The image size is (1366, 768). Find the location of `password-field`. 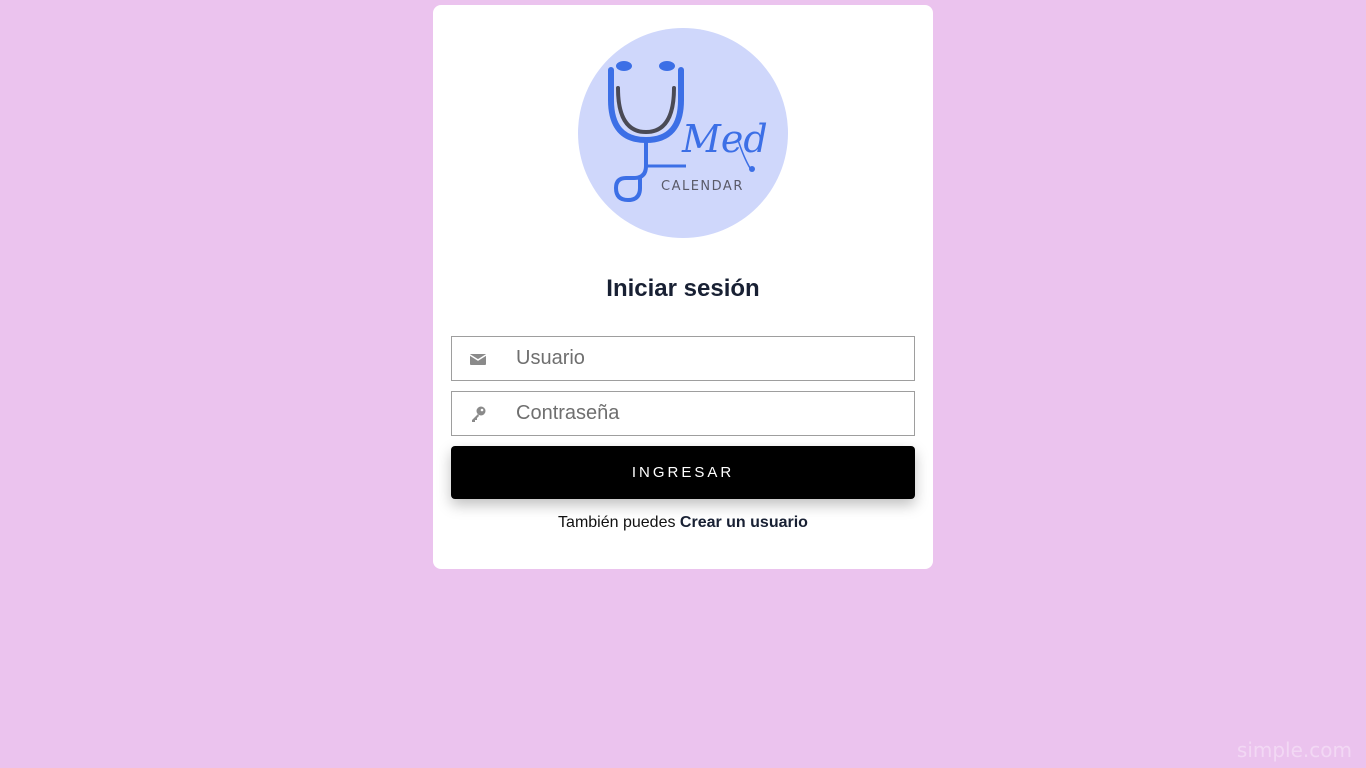

password-field is located at coordinates (683, 413).